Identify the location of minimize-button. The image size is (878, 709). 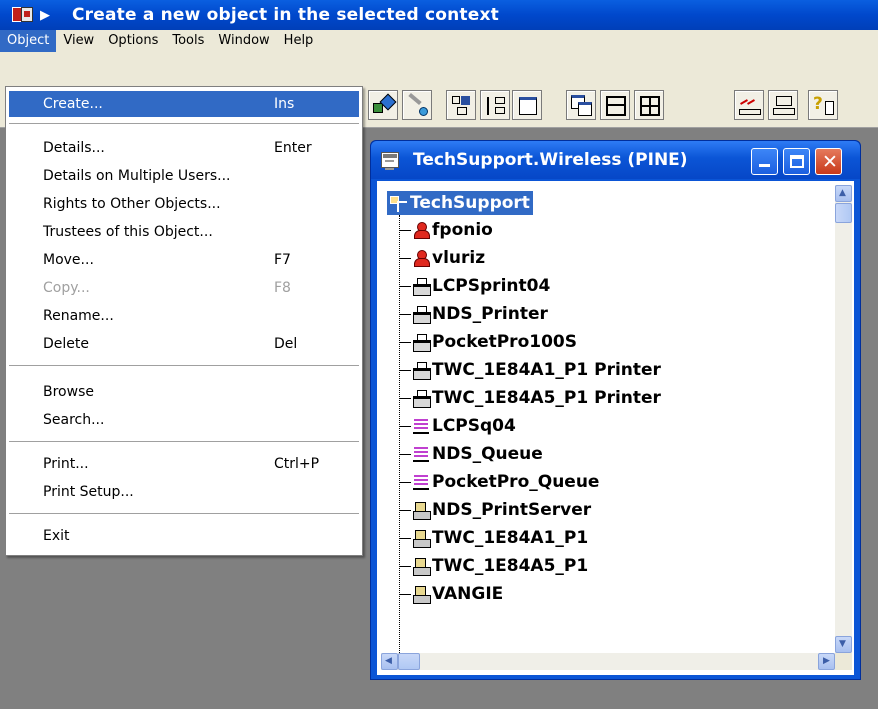
(764, 161).